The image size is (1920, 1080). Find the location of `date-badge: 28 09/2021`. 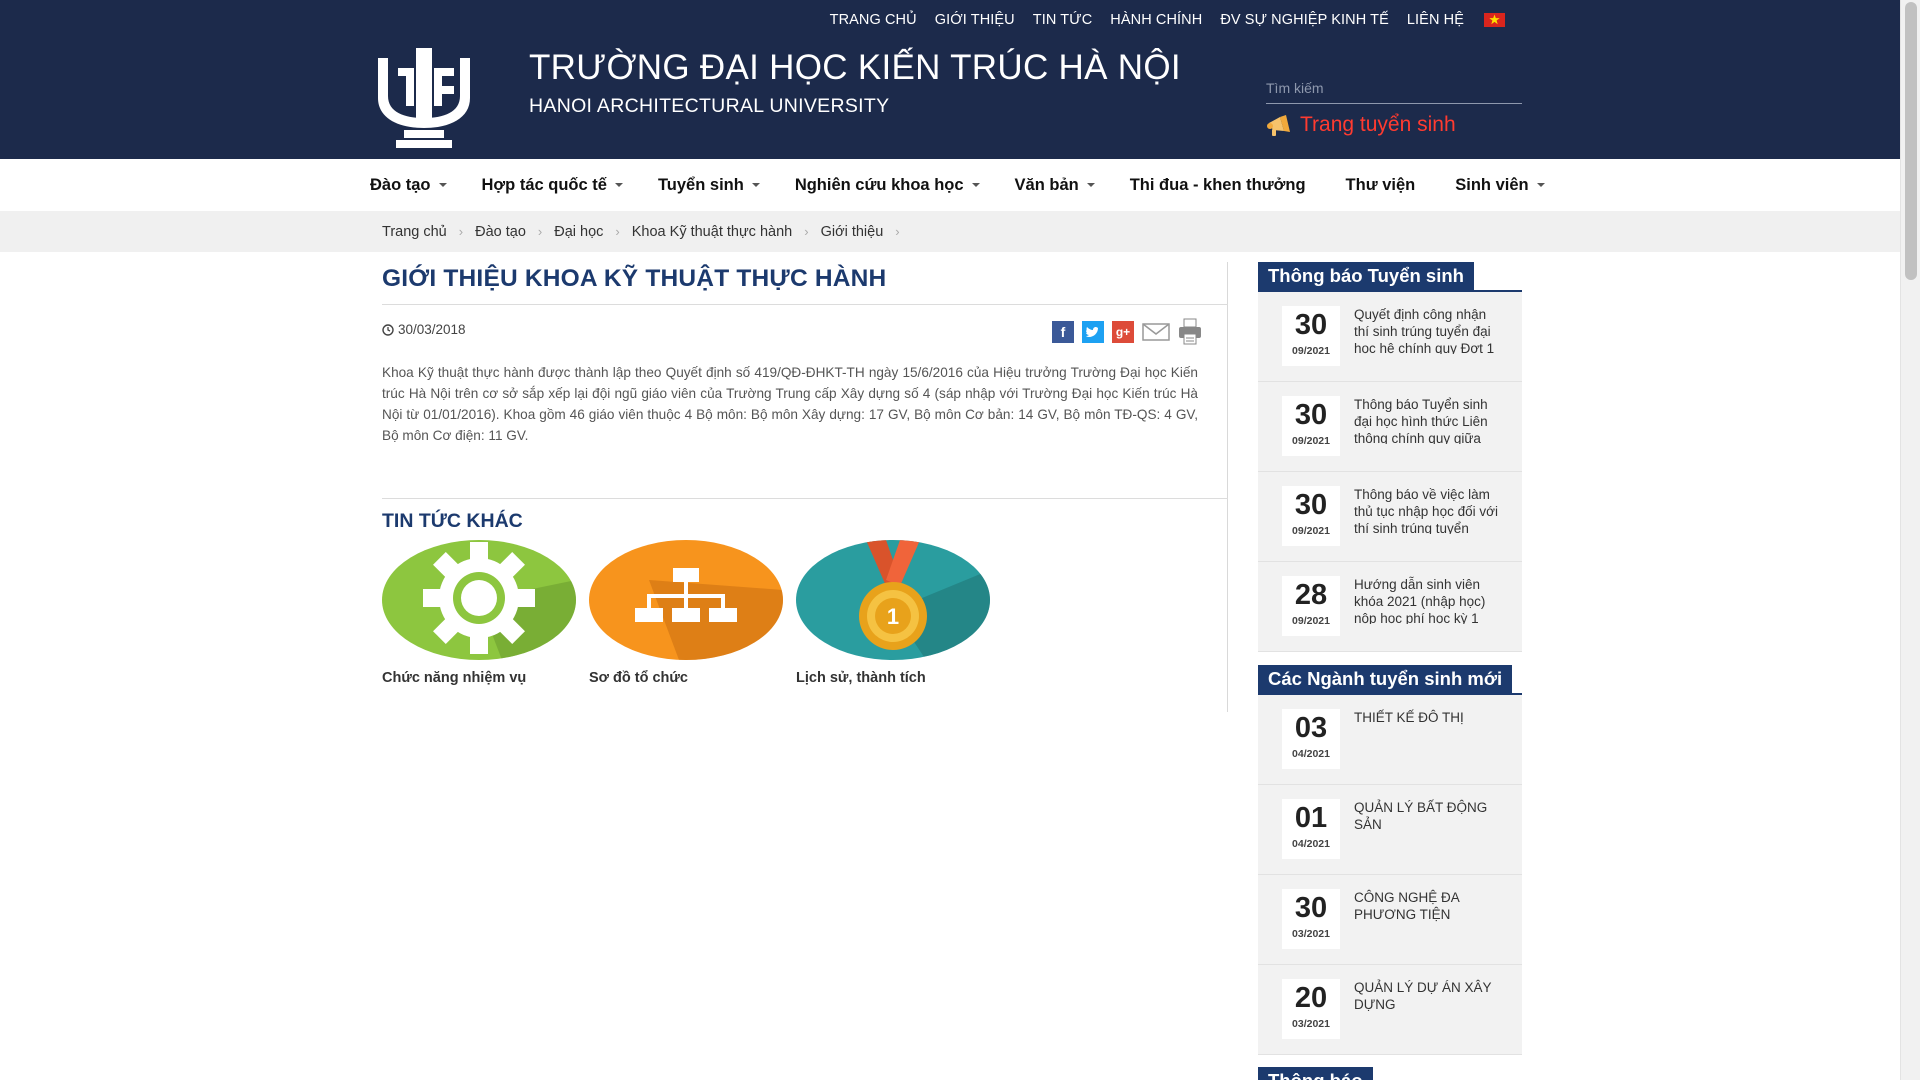

date-badge: 28 09/2021 is located at coordinates (1311, 606).